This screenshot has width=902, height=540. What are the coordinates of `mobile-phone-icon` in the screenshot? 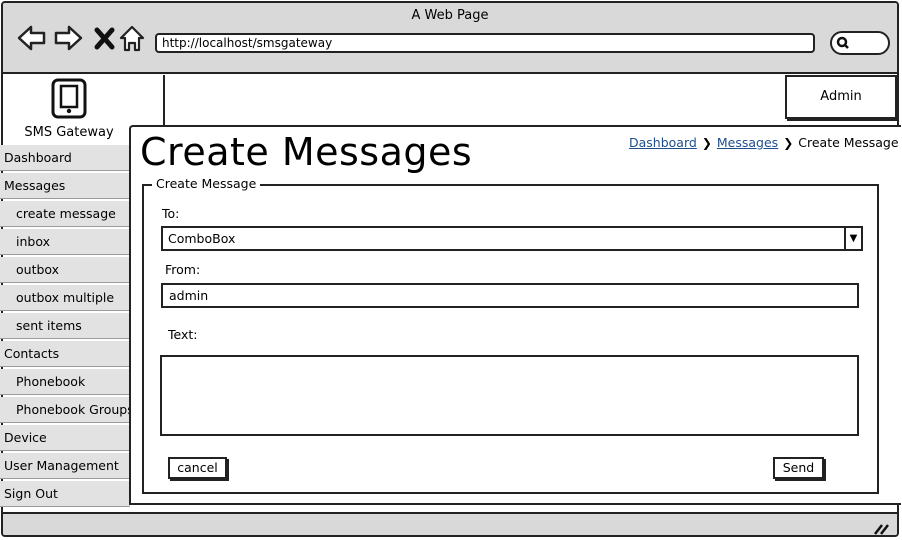 It's located at (69, 98).